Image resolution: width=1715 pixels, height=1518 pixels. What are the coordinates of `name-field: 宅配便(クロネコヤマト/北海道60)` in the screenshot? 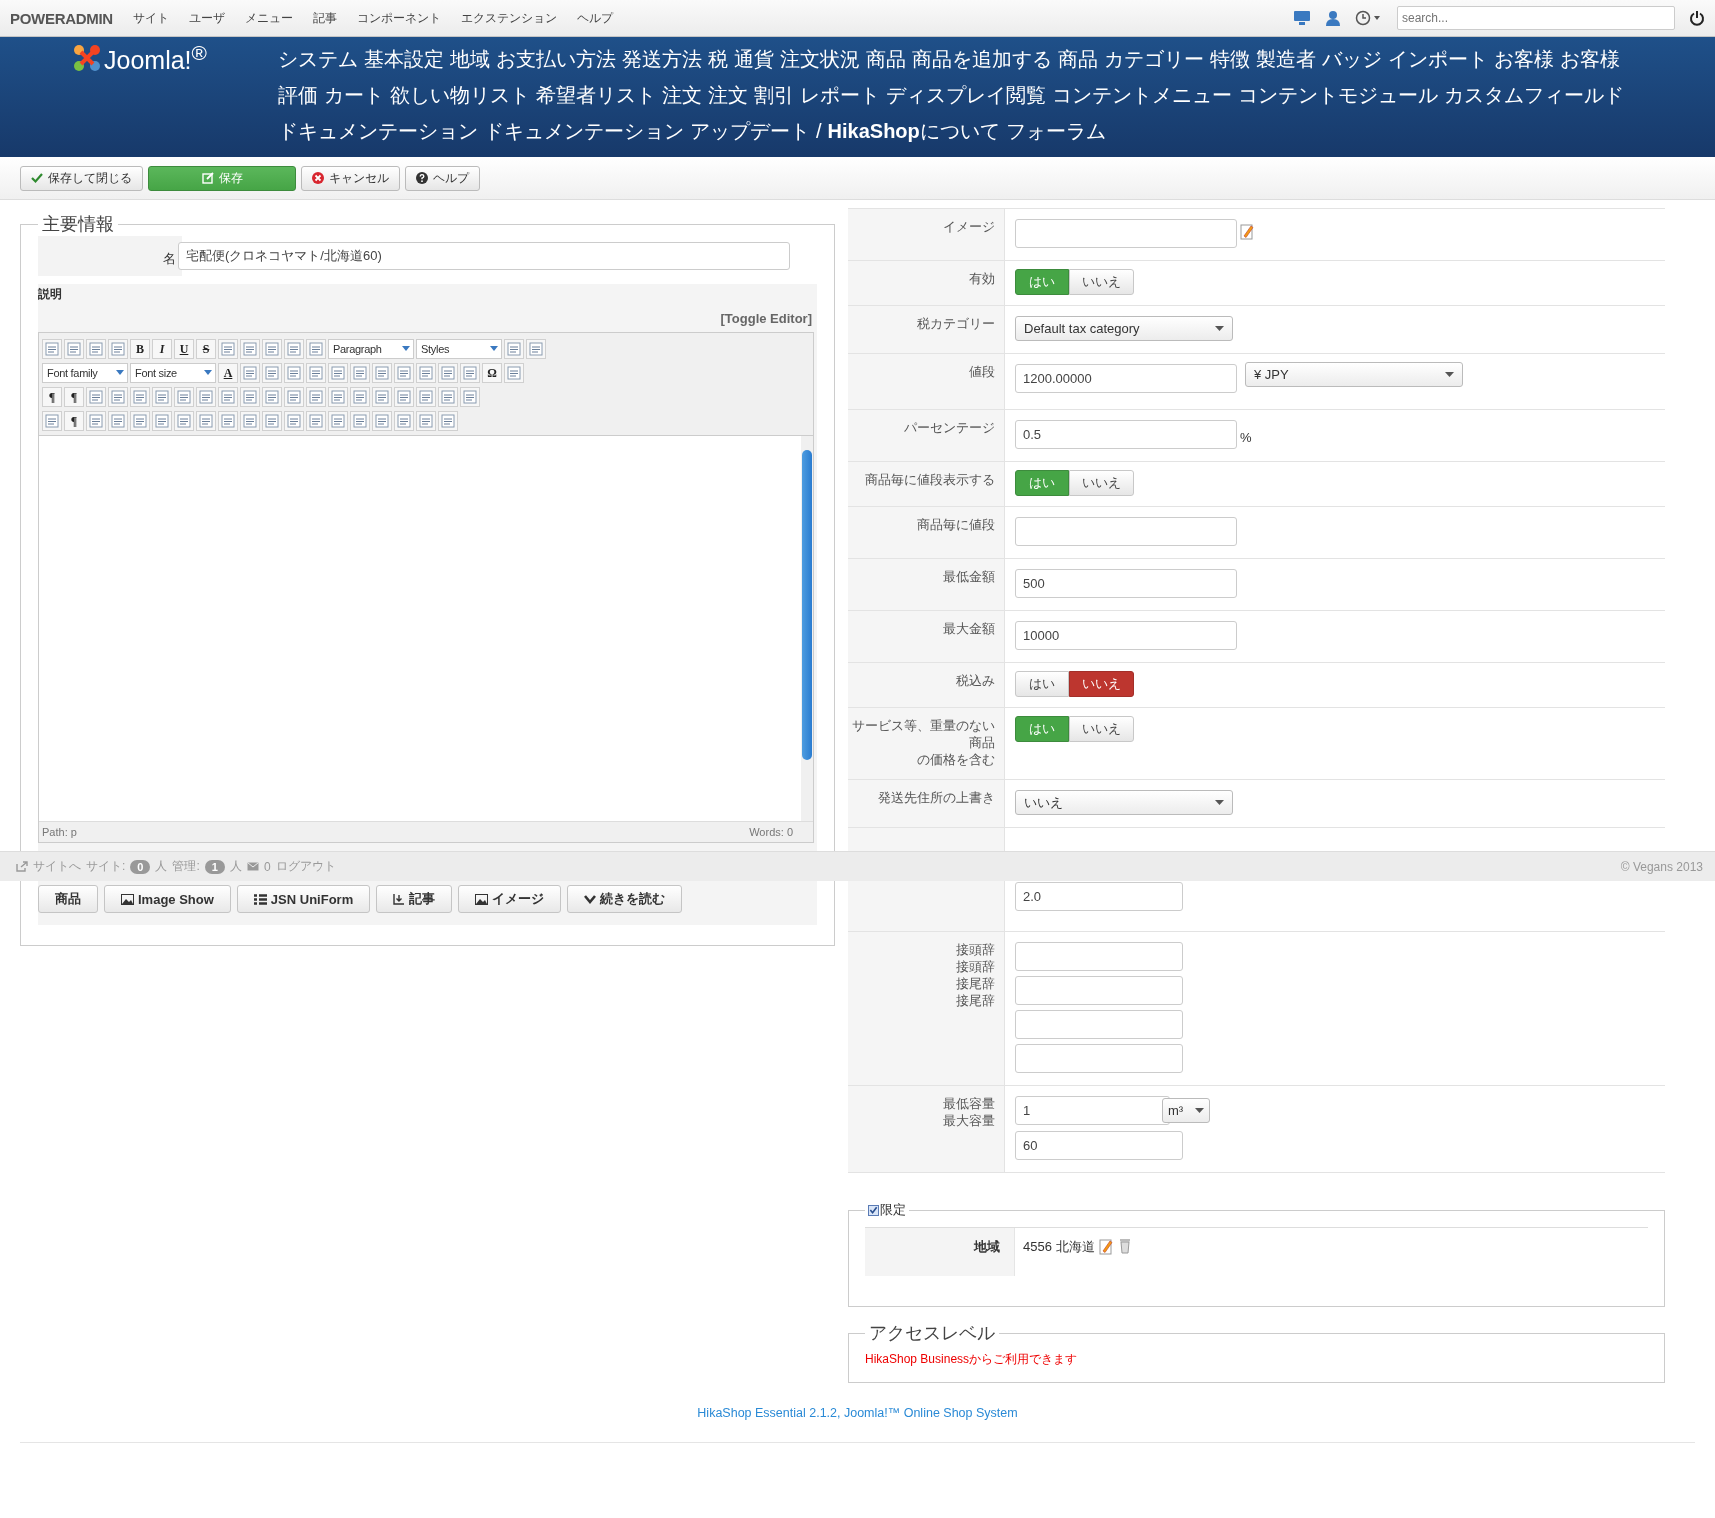 It's located at (484, 256).